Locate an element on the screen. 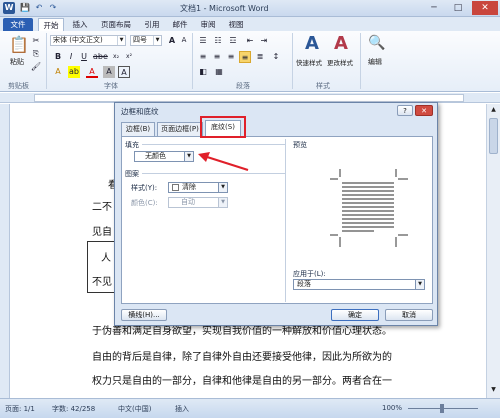 This screenshot has height=418, width=500. apply-to-select: 段落 ▼ is located at coordinates (359, 284).